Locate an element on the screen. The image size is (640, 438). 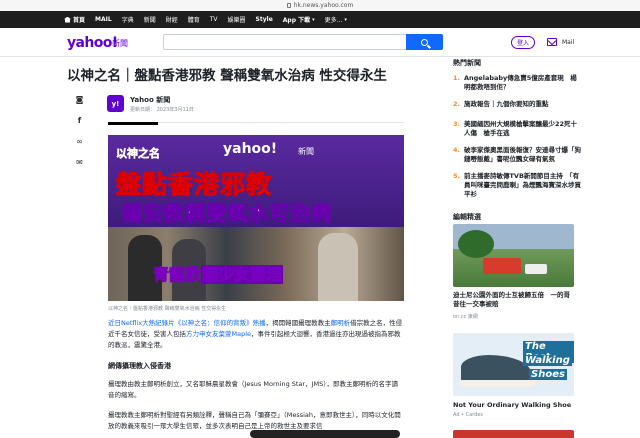
search-button is located at coordinates (424, 42).